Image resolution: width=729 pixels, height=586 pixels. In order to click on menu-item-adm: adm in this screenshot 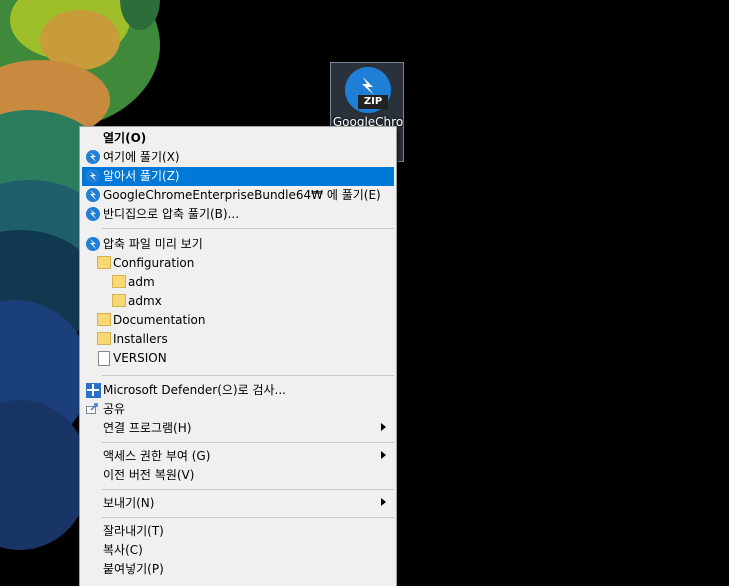, I will do `click(238, 282)`.